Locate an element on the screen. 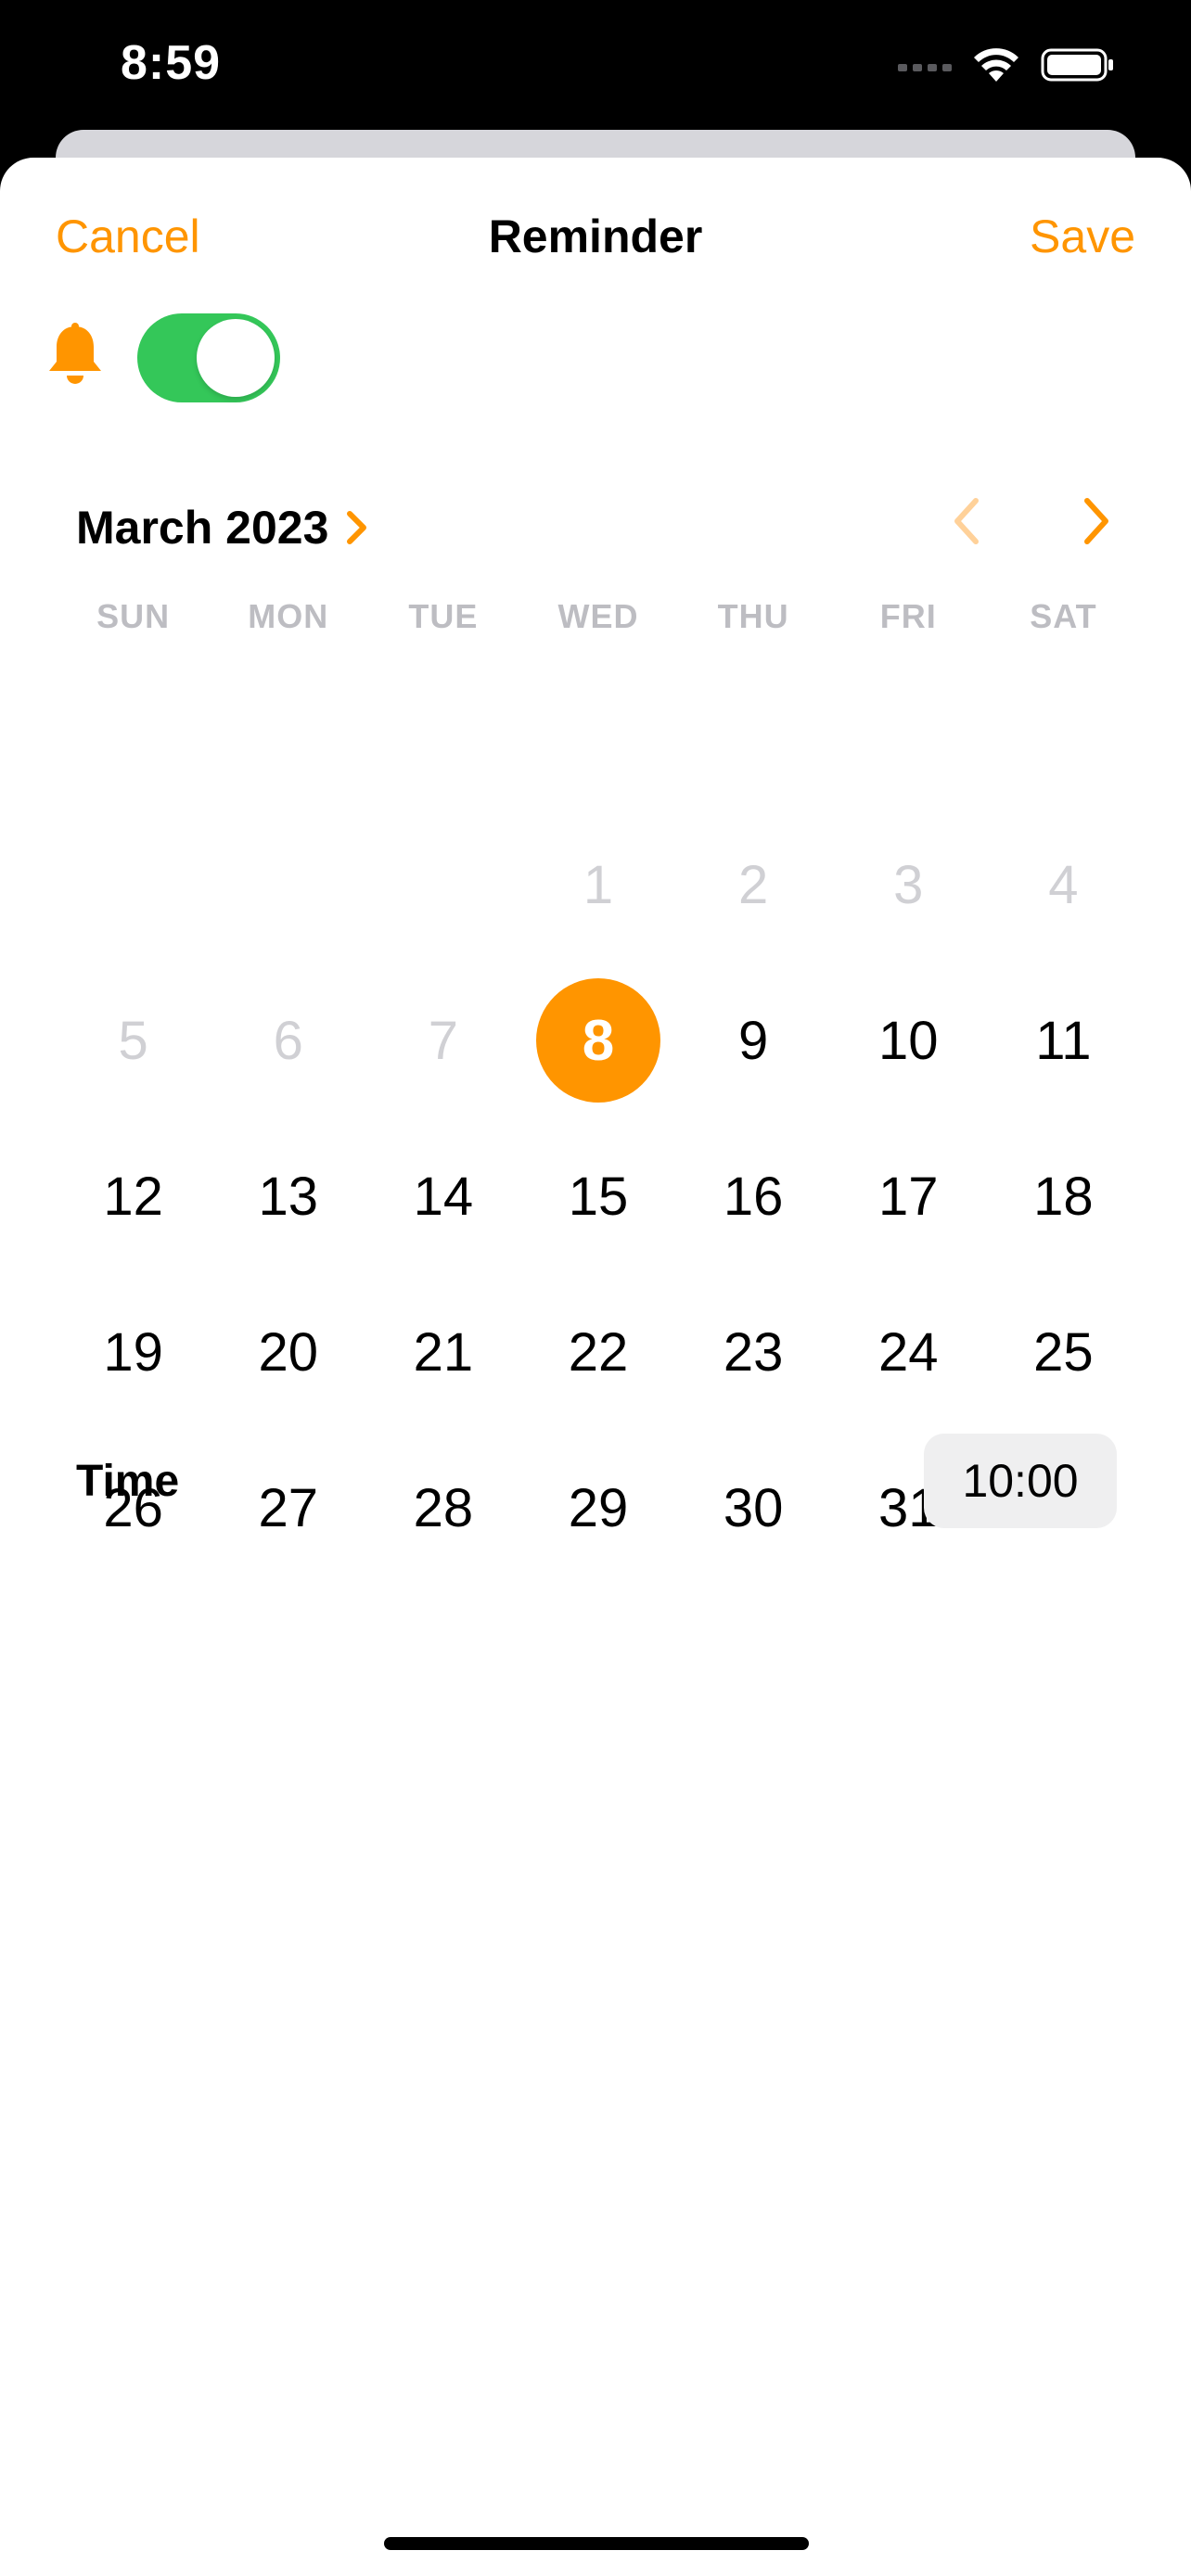 The width and height of the screenshot is (1191, 2576). day-cell: 20 is located at coordinates (288, 1352).